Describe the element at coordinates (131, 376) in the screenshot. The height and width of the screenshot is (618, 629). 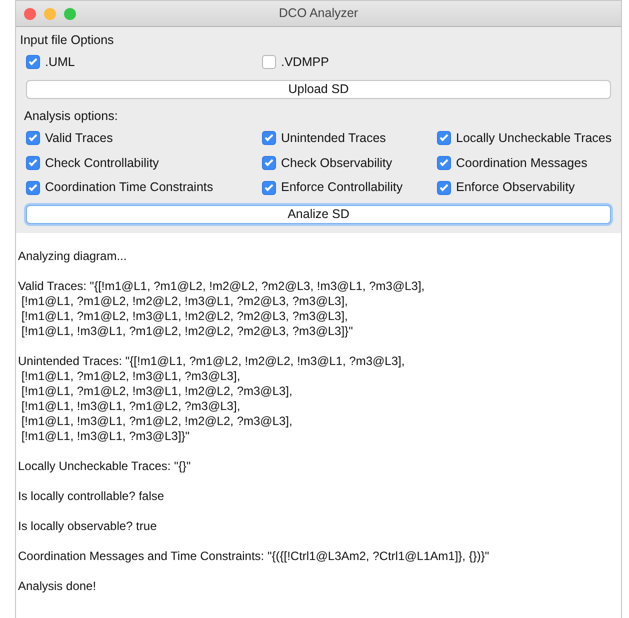
I see `output-line: [!m1@L1, ?m1@L2, !m3@L1, ?m3@L3],` at that location.